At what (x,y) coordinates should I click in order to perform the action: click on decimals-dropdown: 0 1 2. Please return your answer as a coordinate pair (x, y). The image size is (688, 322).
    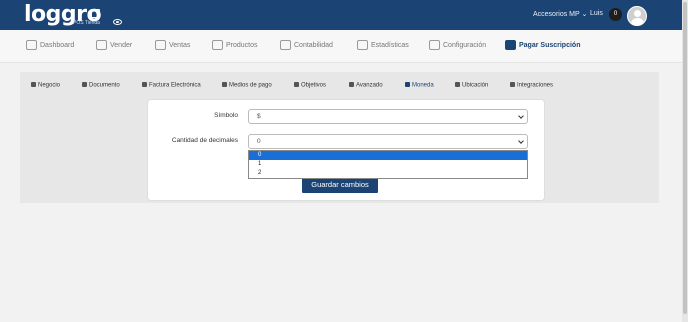
    Looking at the image, I should click on (388, 164).